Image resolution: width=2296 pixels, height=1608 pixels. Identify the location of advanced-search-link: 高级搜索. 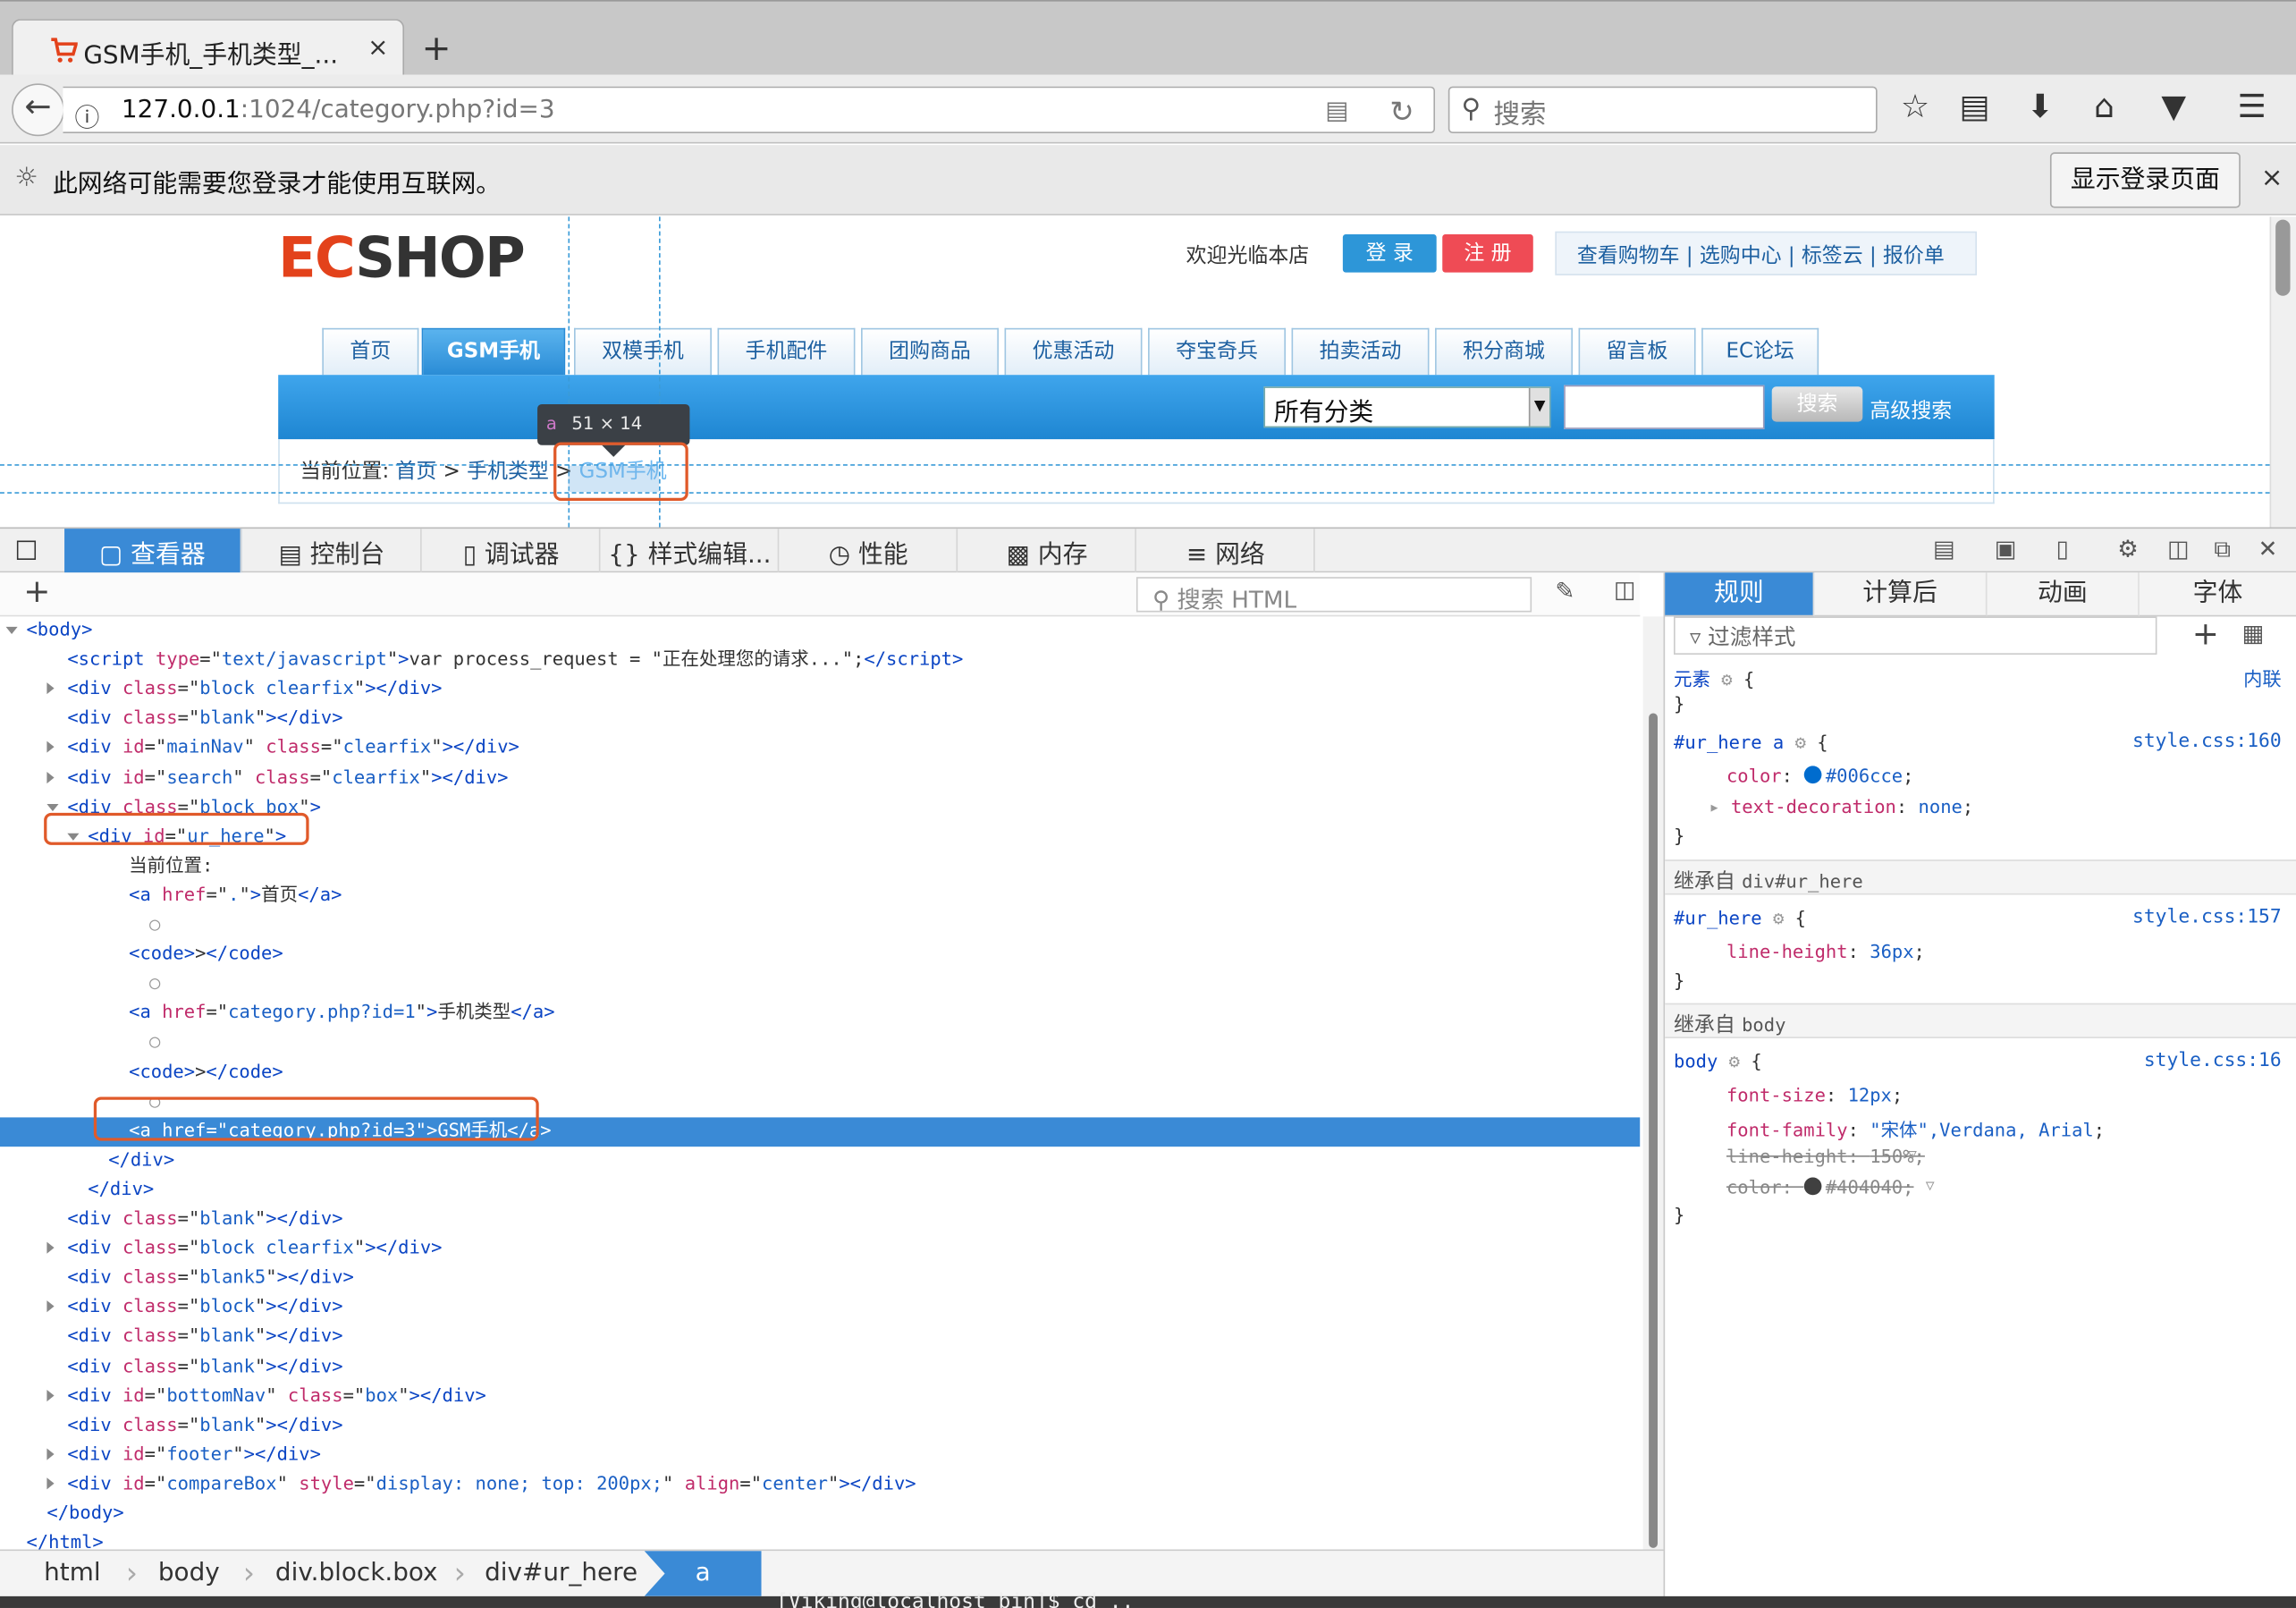
(1911, 410).